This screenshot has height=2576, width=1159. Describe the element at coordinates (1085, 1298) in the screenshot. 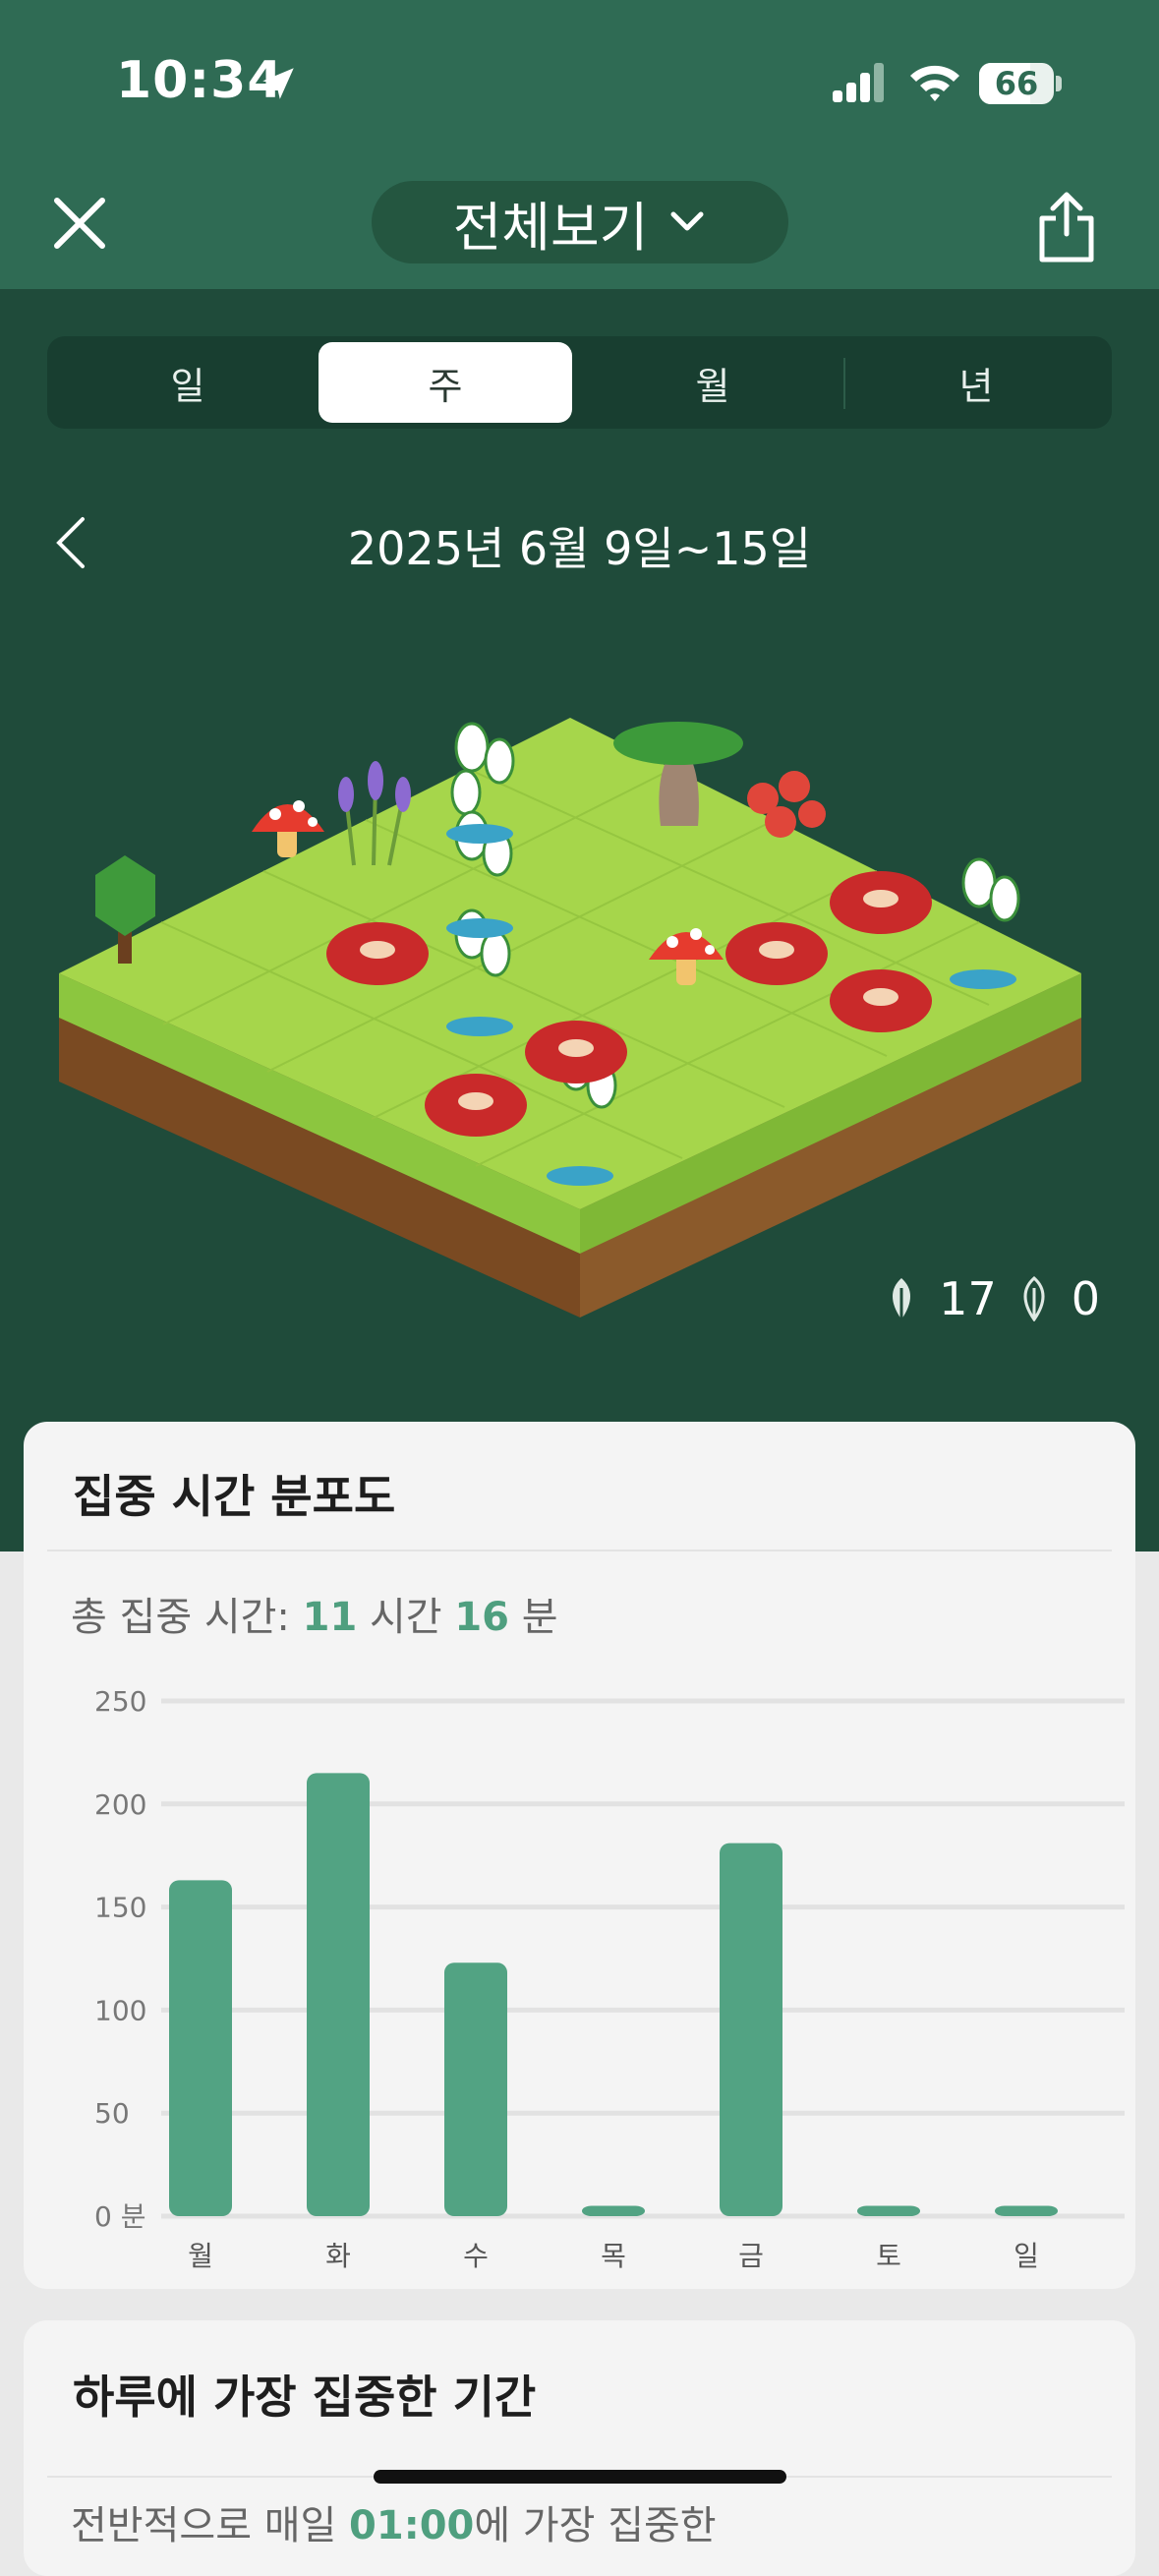

I see `withered-tree-count: 0` at that location.